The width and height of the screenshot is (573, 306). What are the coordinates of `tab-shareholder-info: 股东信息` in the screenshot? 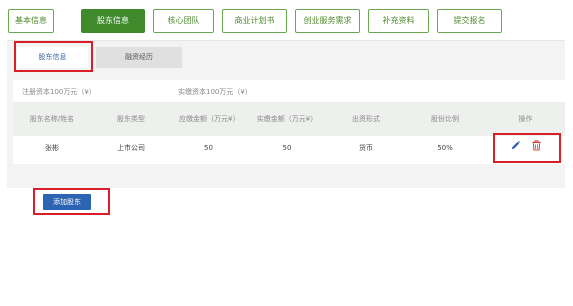 It's located at (113, 21).